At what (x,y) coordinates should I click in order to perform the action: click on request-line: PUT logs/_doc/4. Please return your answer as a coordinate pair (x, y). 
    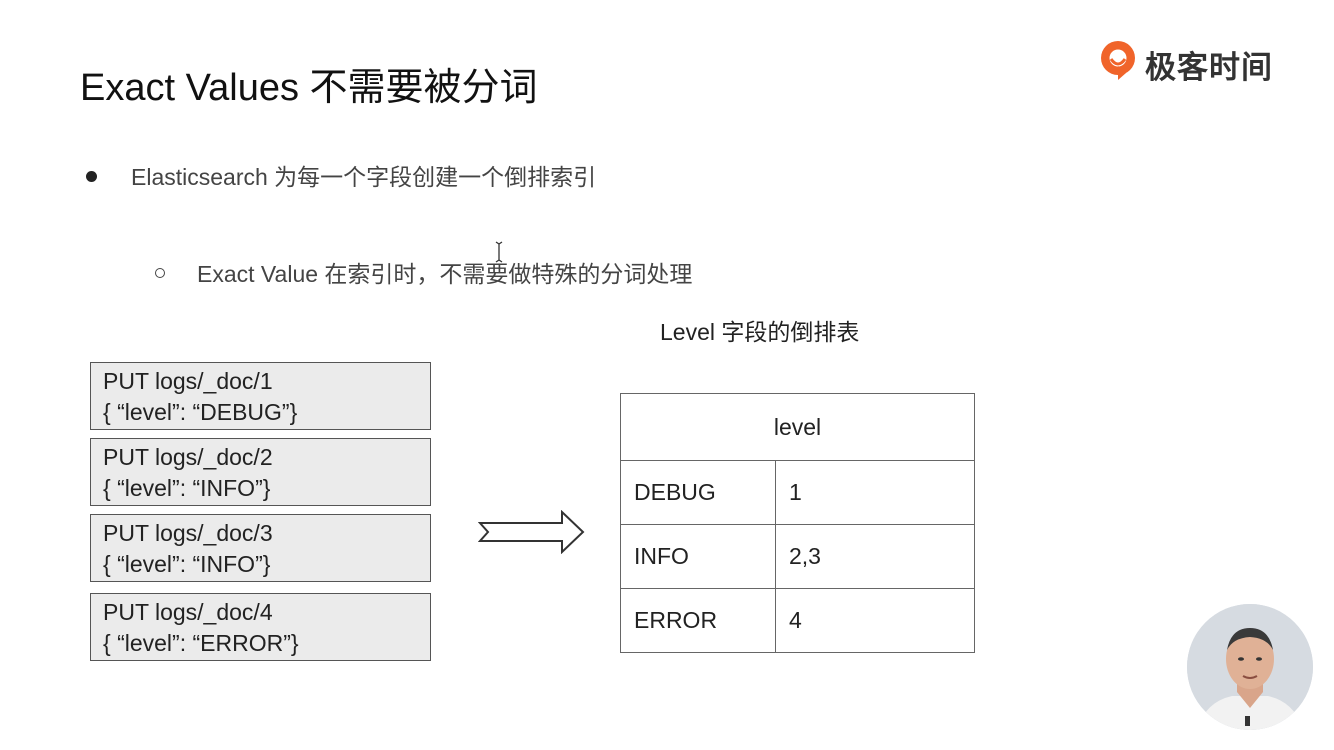
    Looking at the image, I should click on (188, 612).